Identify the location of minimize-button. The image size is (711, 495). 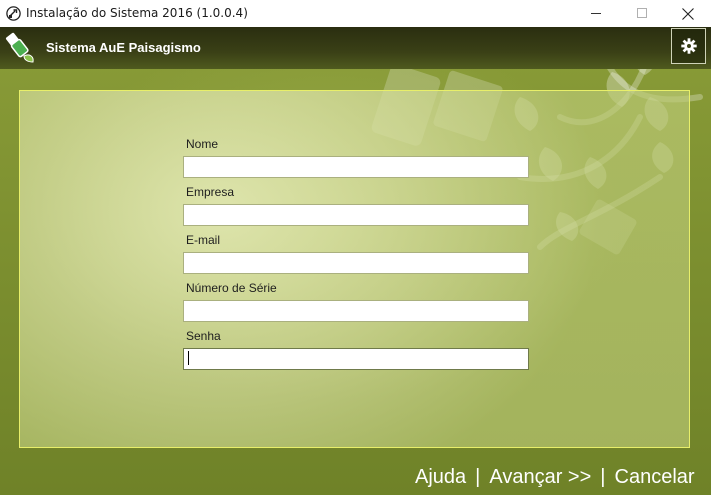
(596, 13).